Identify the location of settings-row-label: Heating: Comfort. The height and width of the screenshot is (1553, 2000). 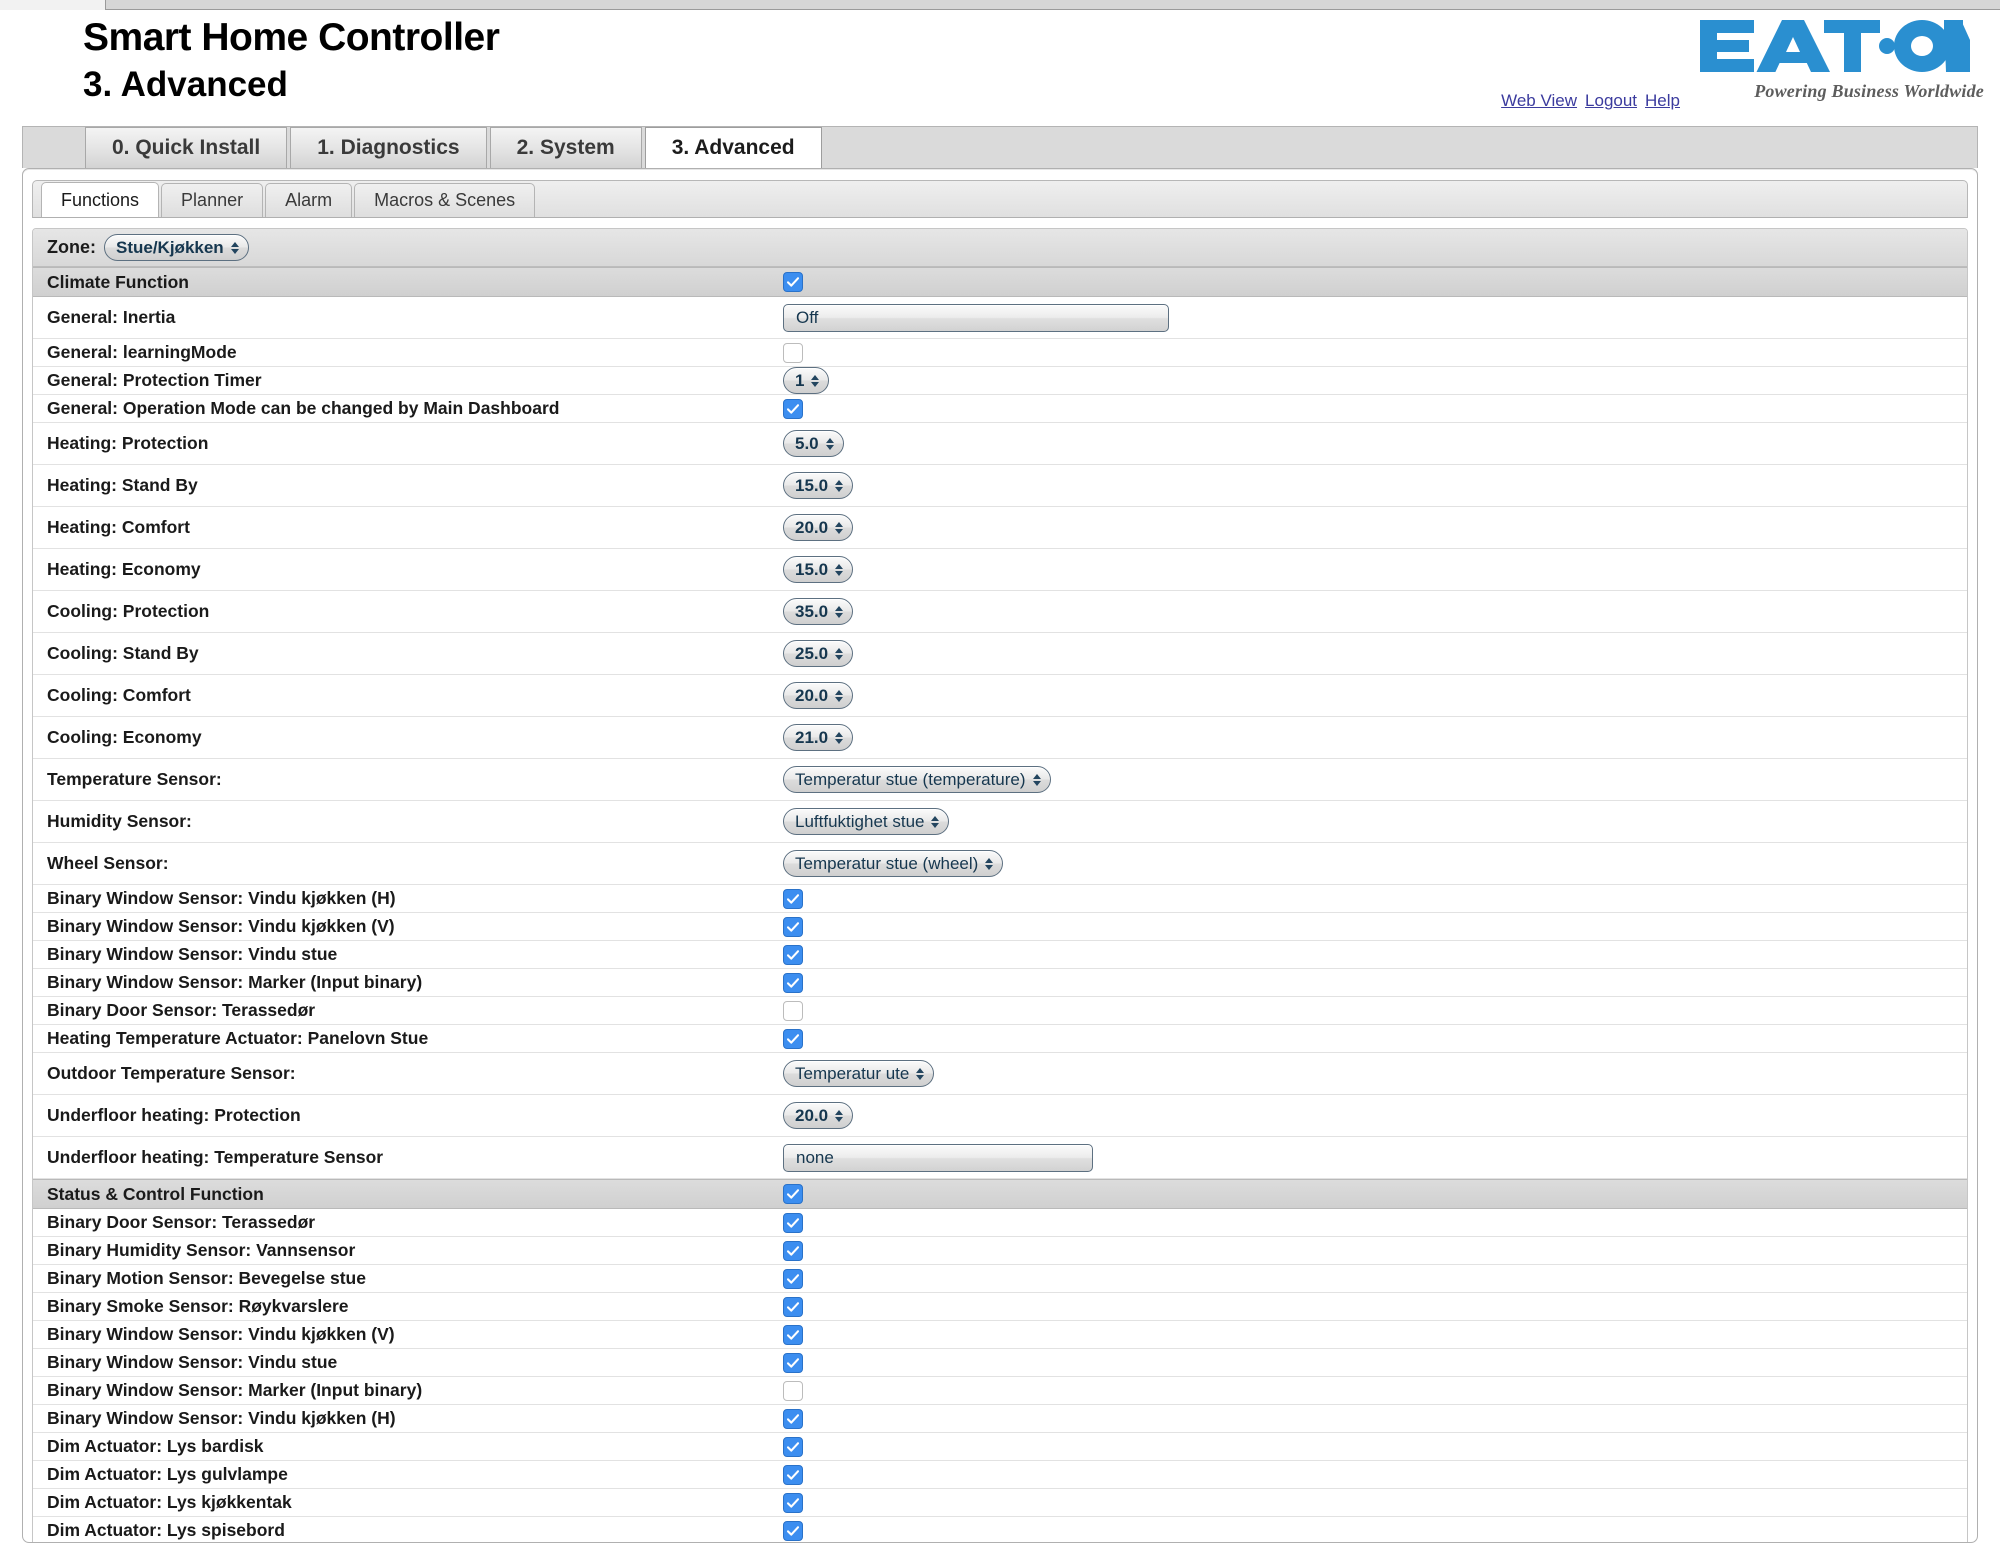
(118, 527).